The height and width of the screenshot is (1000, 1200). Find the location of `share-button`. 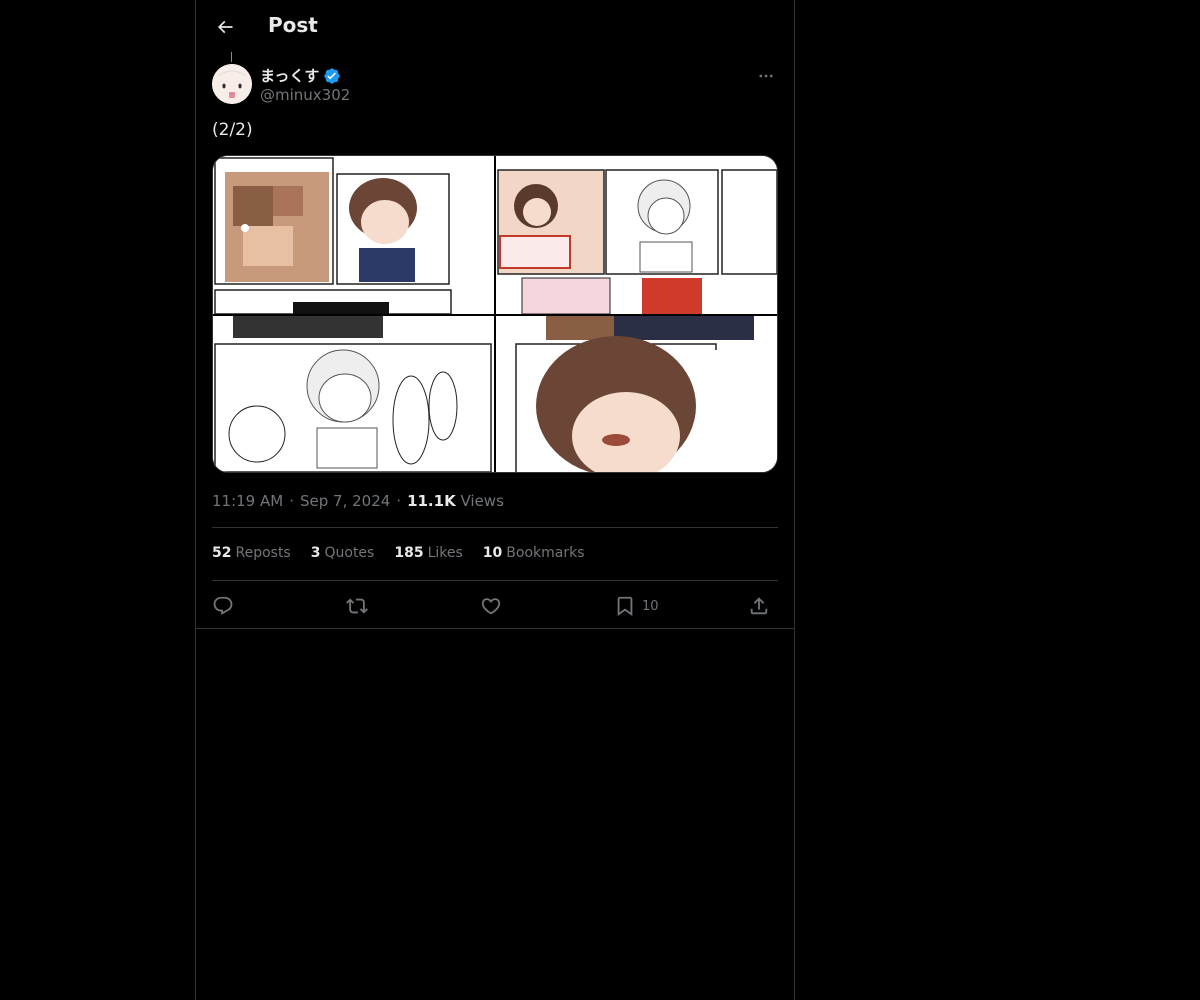

share-button is located at coordinates (759, 606).